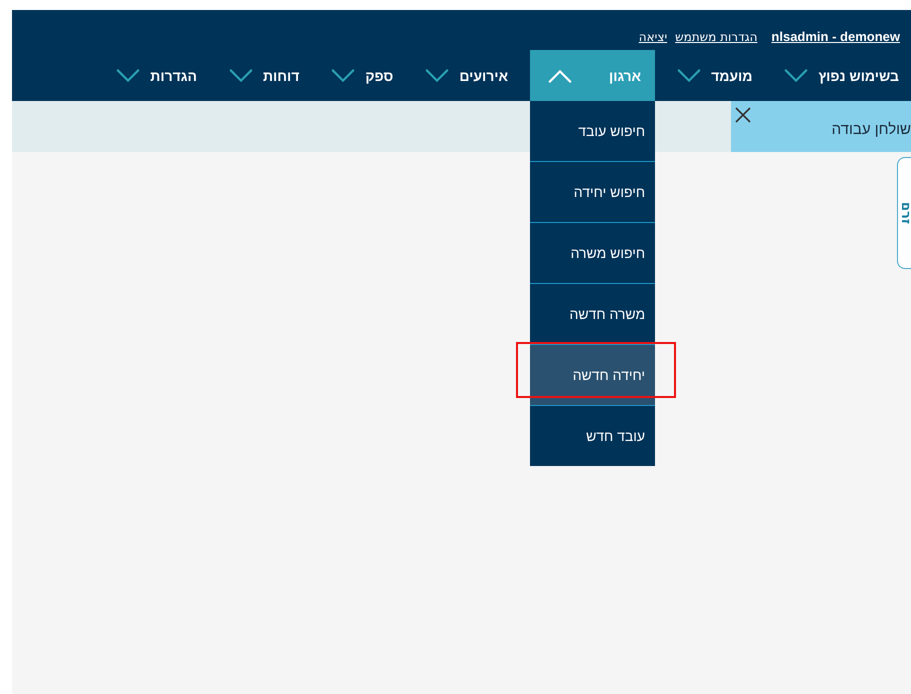 This screenshot has width=911, height=694. I want to click on nav-menu-item: מועמד, so click(714, 75).